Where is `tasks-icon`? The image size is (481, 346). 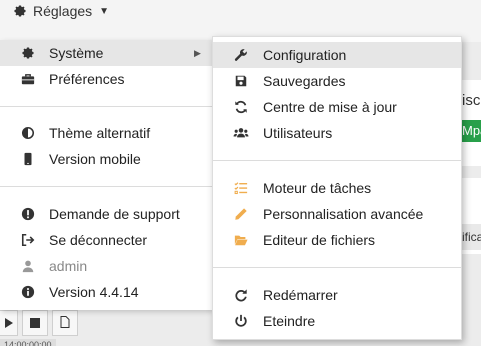
tasks-icon is located at coordinates (241, 188).